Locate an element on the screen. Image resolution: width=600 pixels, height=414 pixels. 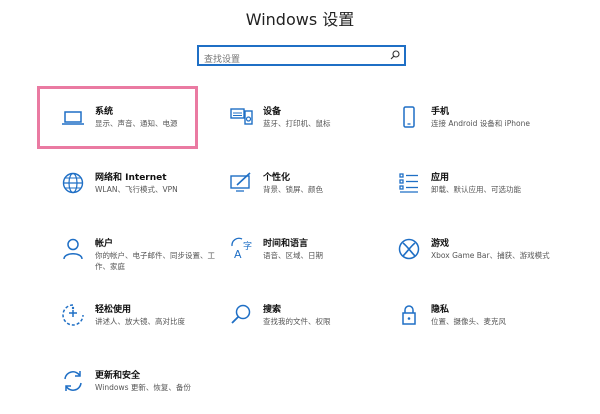
tile-system: 系统 显示、声音、通知、电源 is located at coordinates (145, 127).